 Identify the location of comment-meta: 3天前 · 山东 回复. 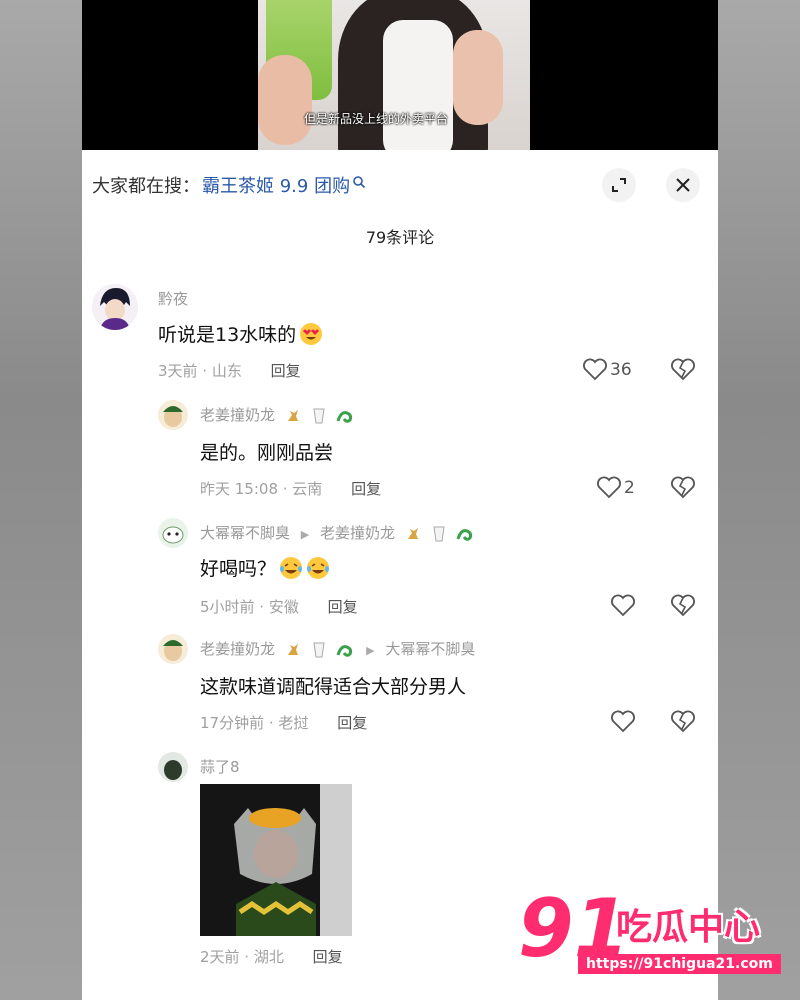
(229, 370).